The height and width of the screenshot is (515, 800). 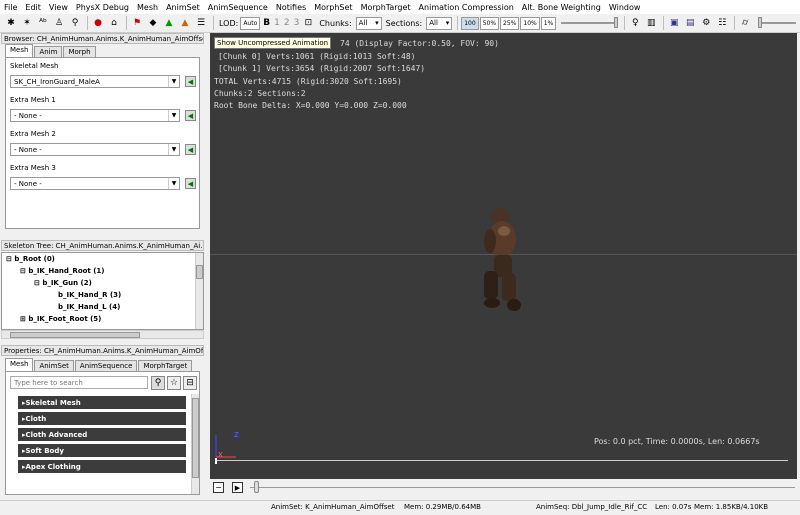 What do you see at coordinates (59, 23) in the screenshot?
I see `socket-icon: ♙` at bounding box center [59, 23].